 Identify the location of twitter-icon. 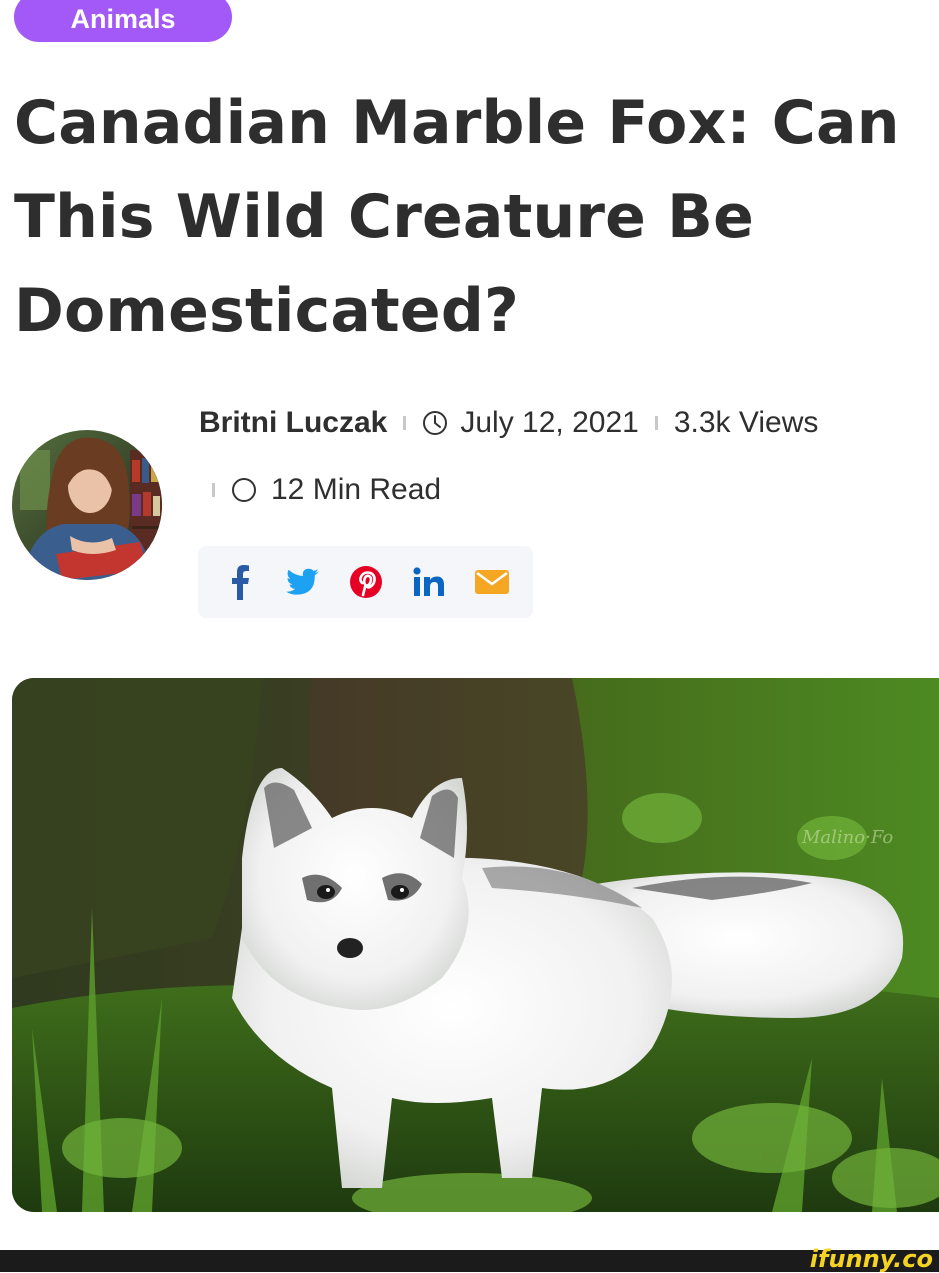
(302, 581).